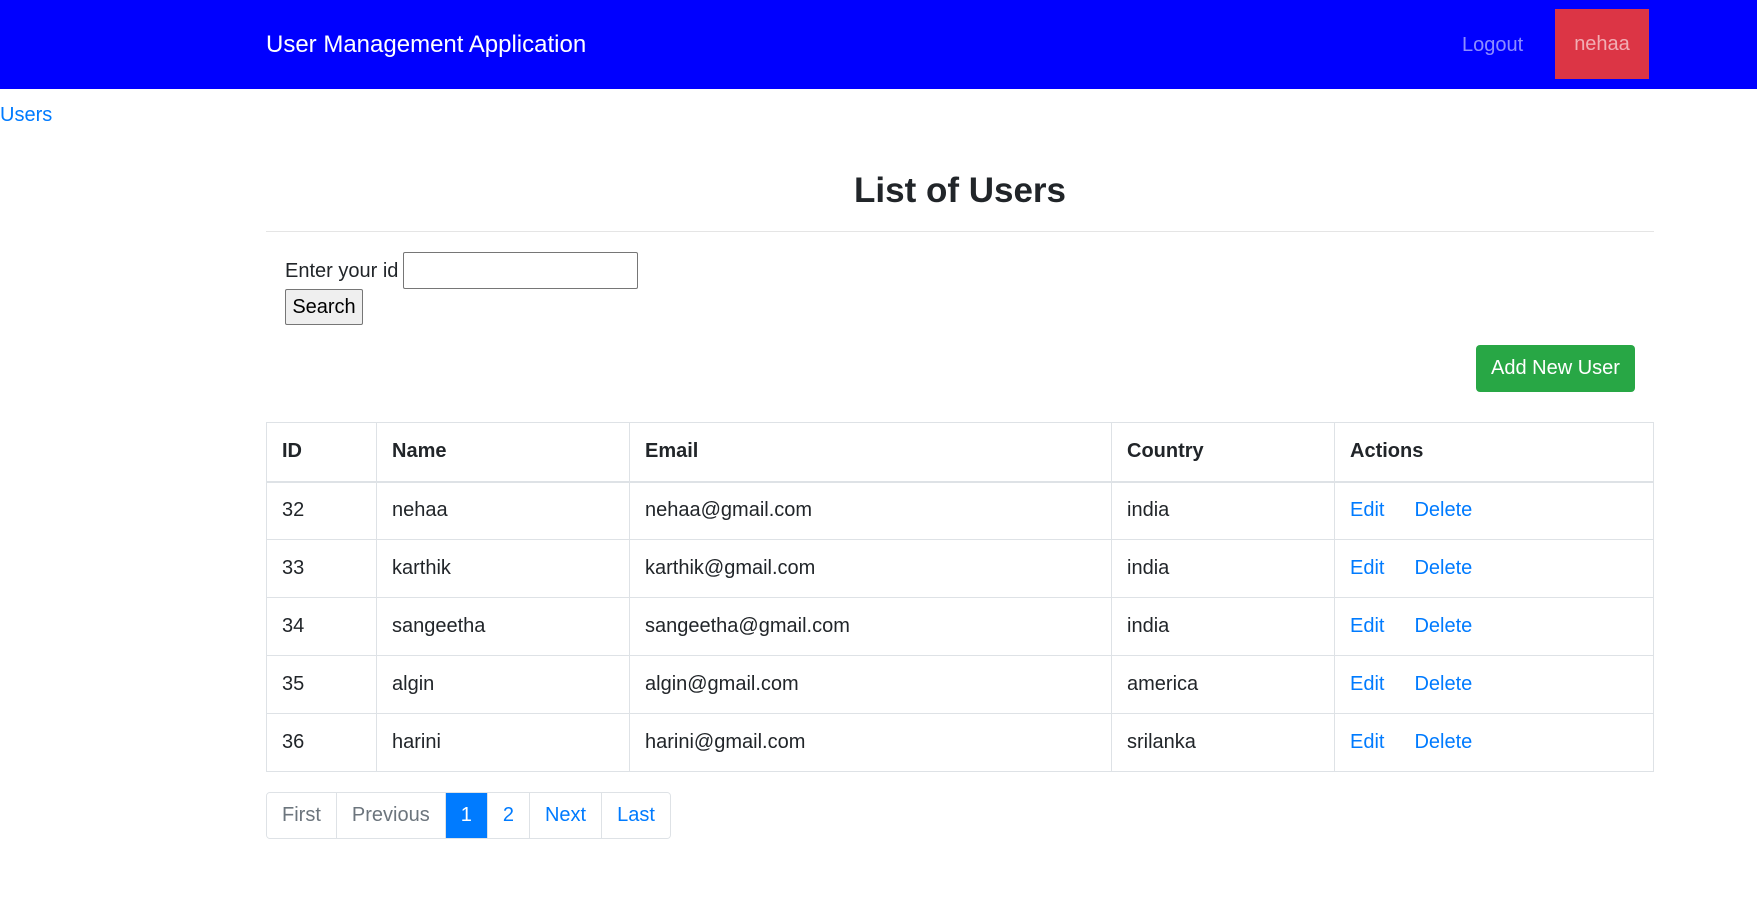 The image size is (1757, 903). Describe the element at coordinates (565, 815) in the screenshot. I see `page-next: Next` at that location.